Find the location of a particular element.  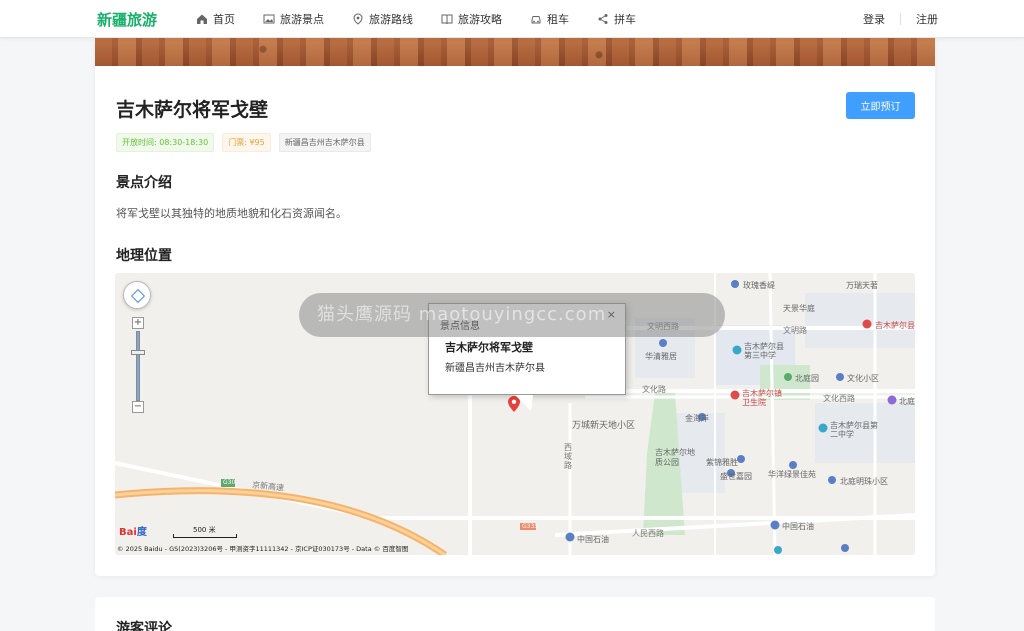

pan-control-icon is located at coordinates (137, 295).